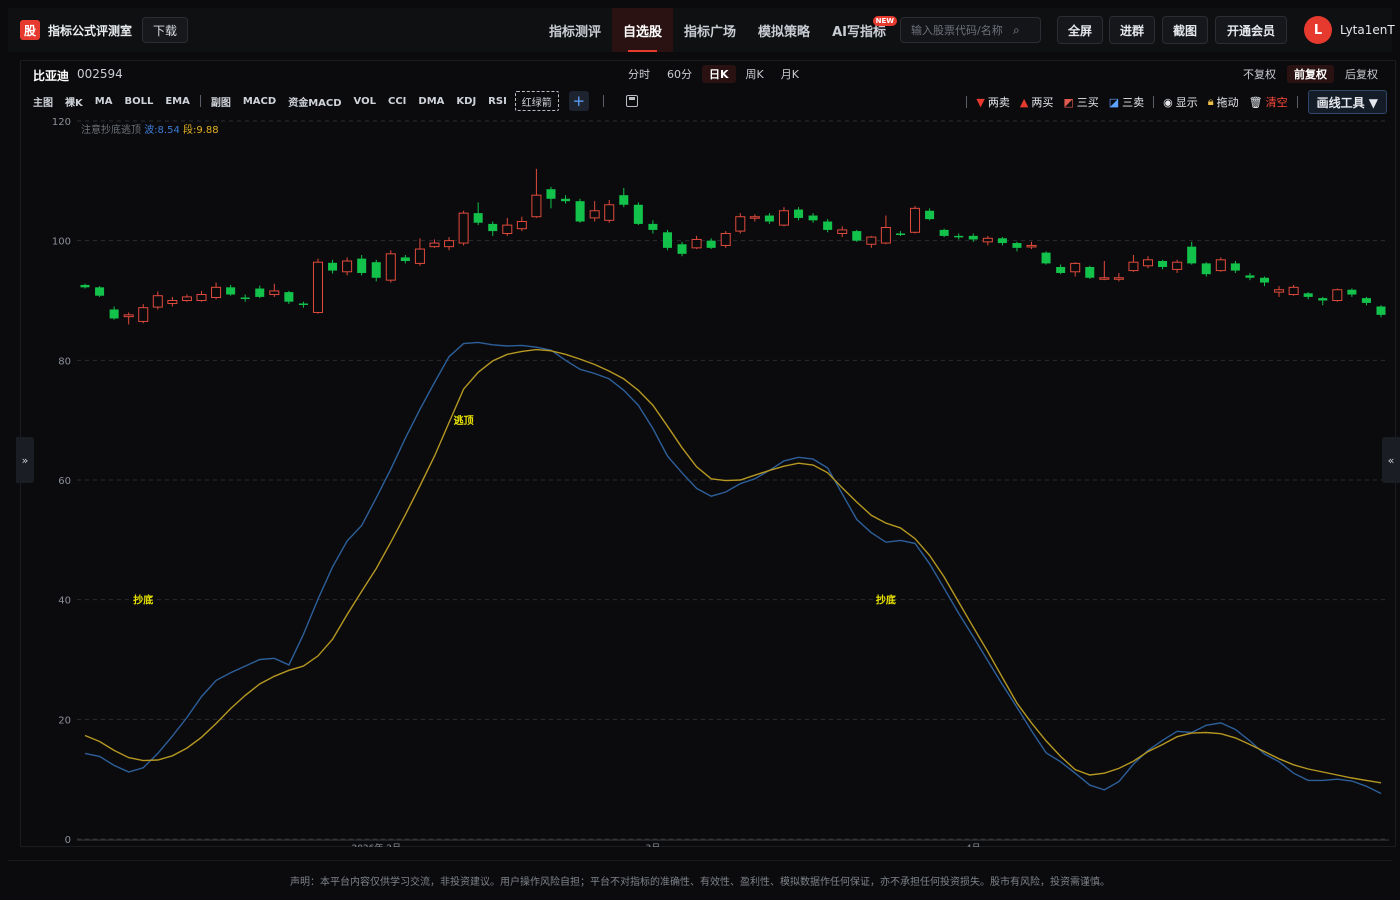 The width and height of the screenshot is (1400, 900). What do you see at coordinates (104, 101) in the screenshot?
I see `indicator-ma: MA` at bounding box center [104, 101].